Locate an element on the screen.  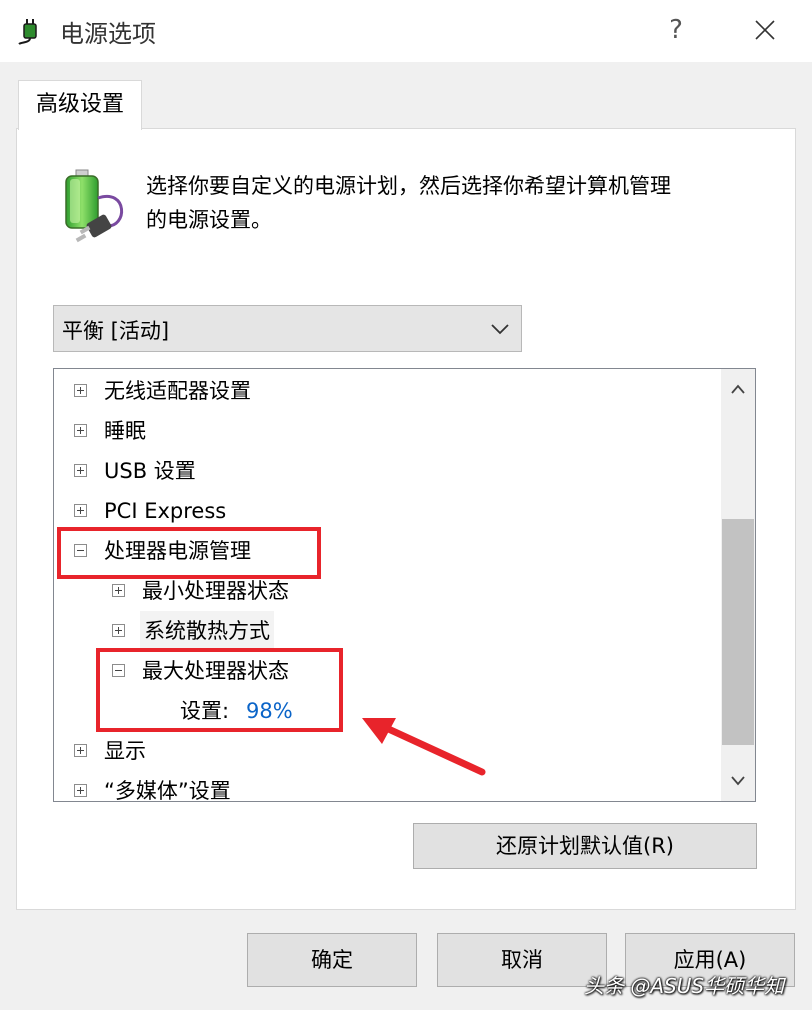
close-icon is located at coordinates (765, 30).